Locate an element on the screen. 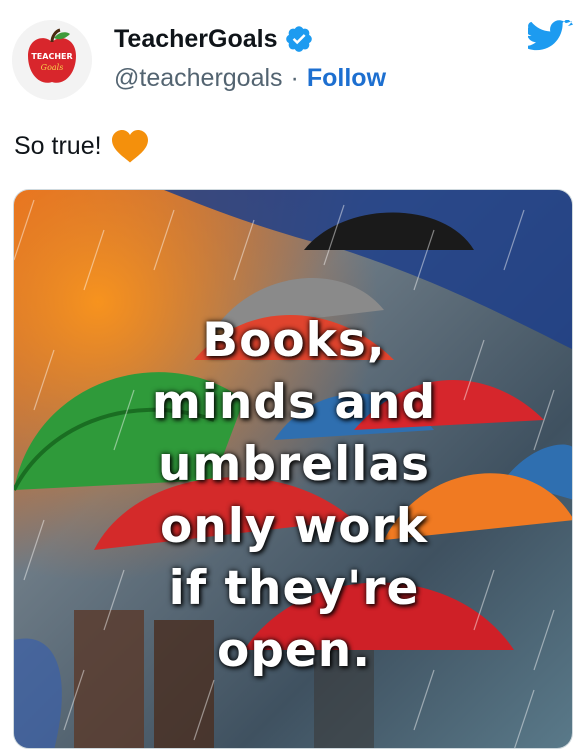  verified-badge-icon is located at coordinates (298, 39).